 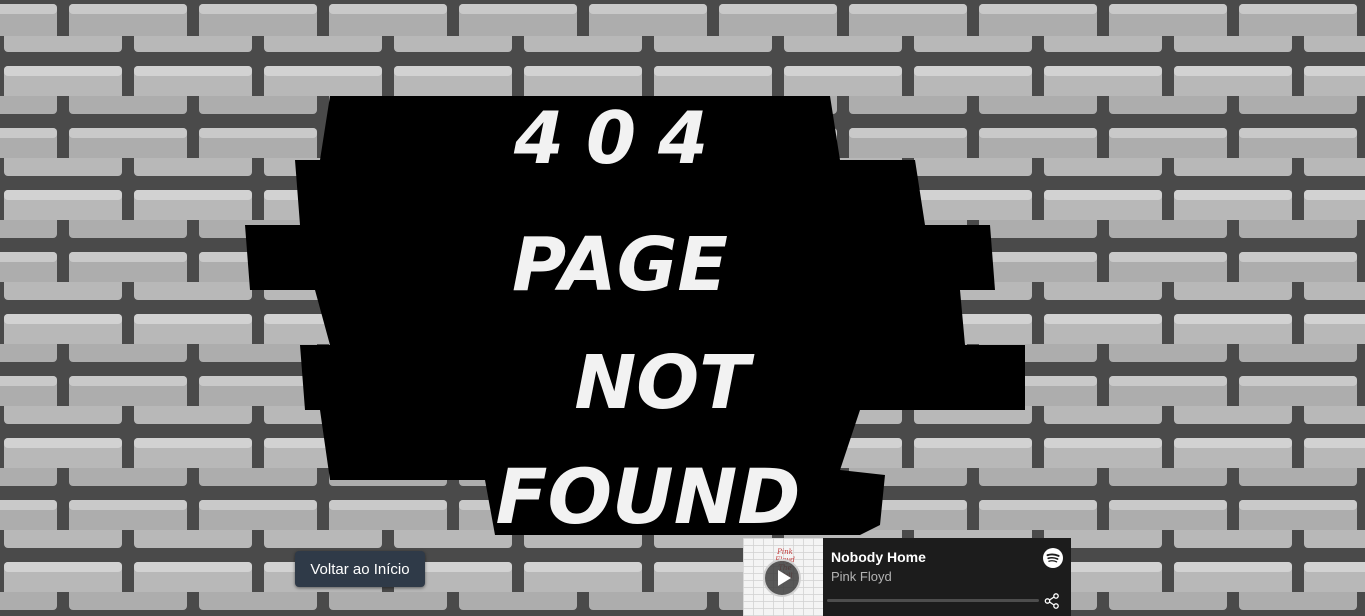 I want to click on back-to-home-button: Voltar ao Início, so click(x=360, y=569).